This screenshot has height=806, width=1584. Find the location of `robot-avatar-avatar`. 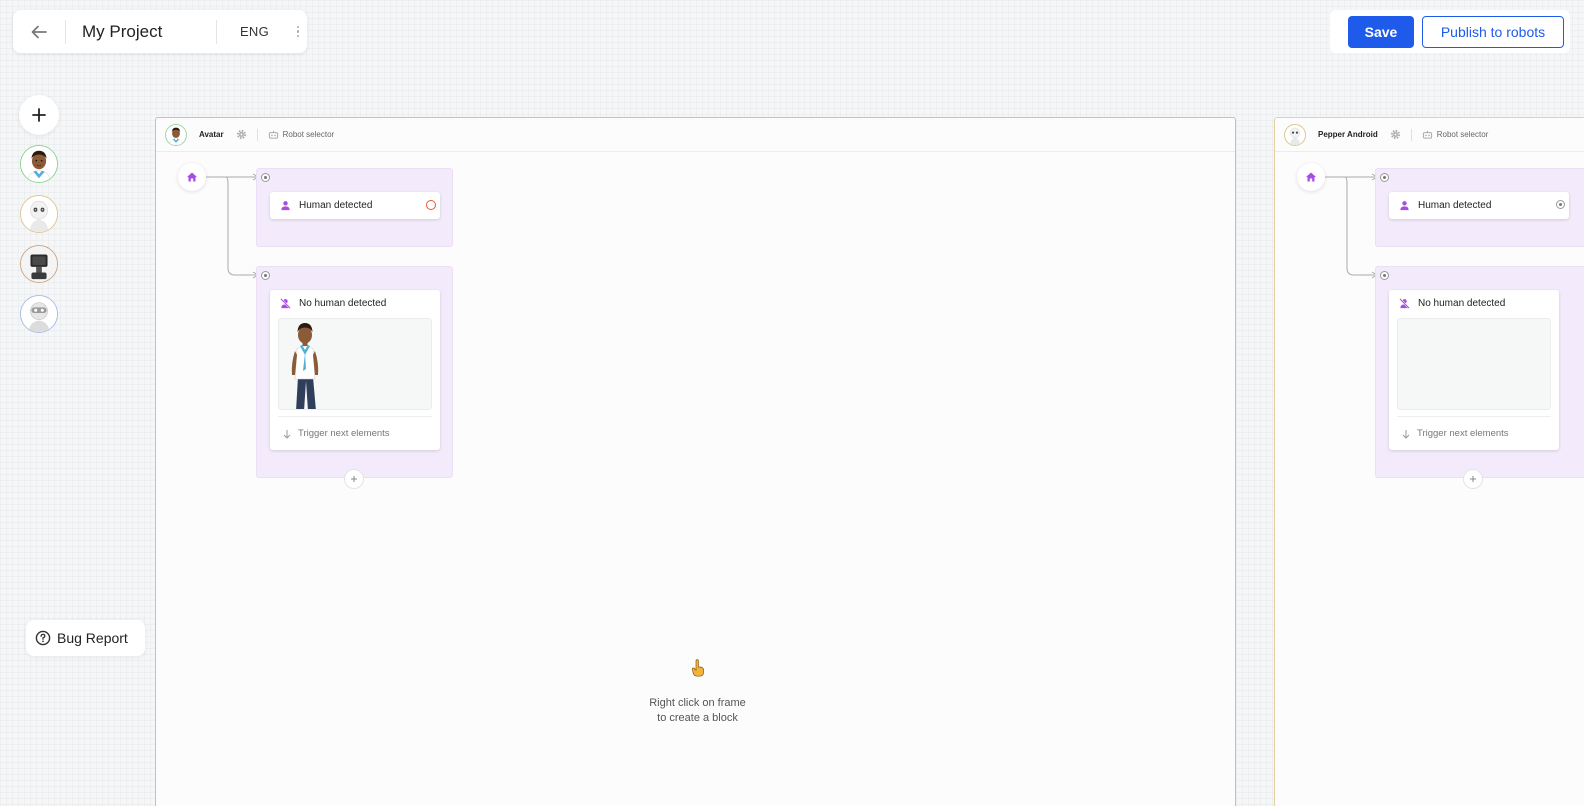

robot-avatar-avatar is located at coordinates (39, 164).